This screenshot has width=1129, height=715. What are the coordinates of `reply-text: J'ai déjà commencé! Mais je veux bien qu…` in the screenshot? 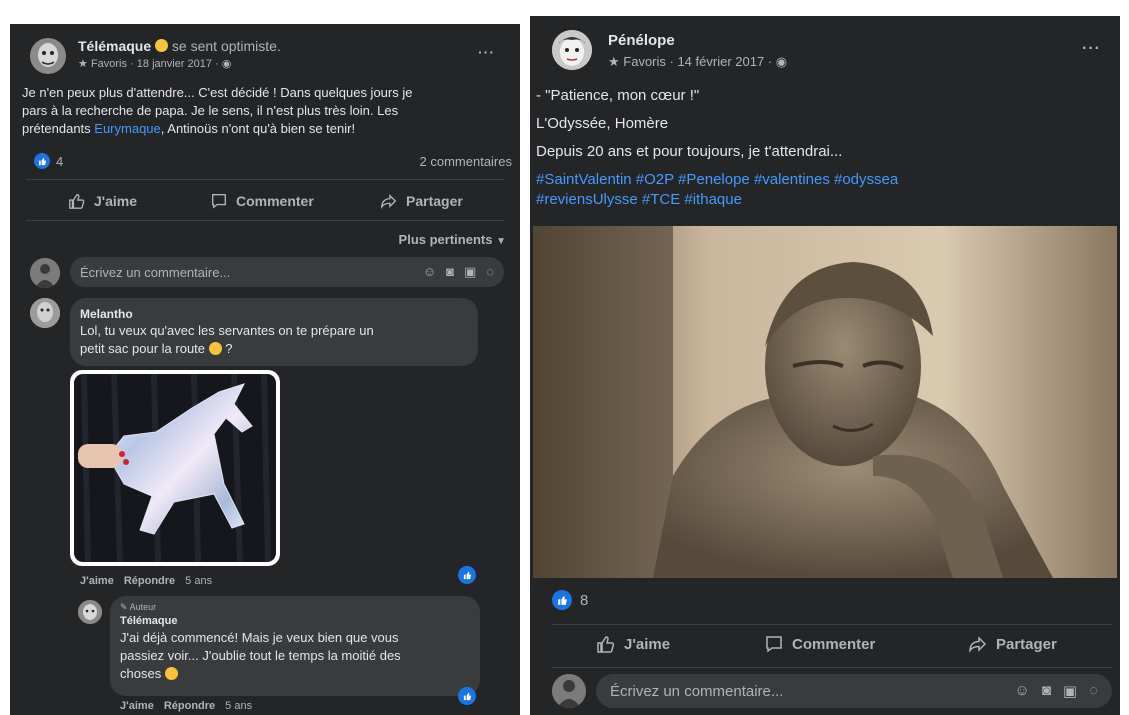 It's located at (260, 655).